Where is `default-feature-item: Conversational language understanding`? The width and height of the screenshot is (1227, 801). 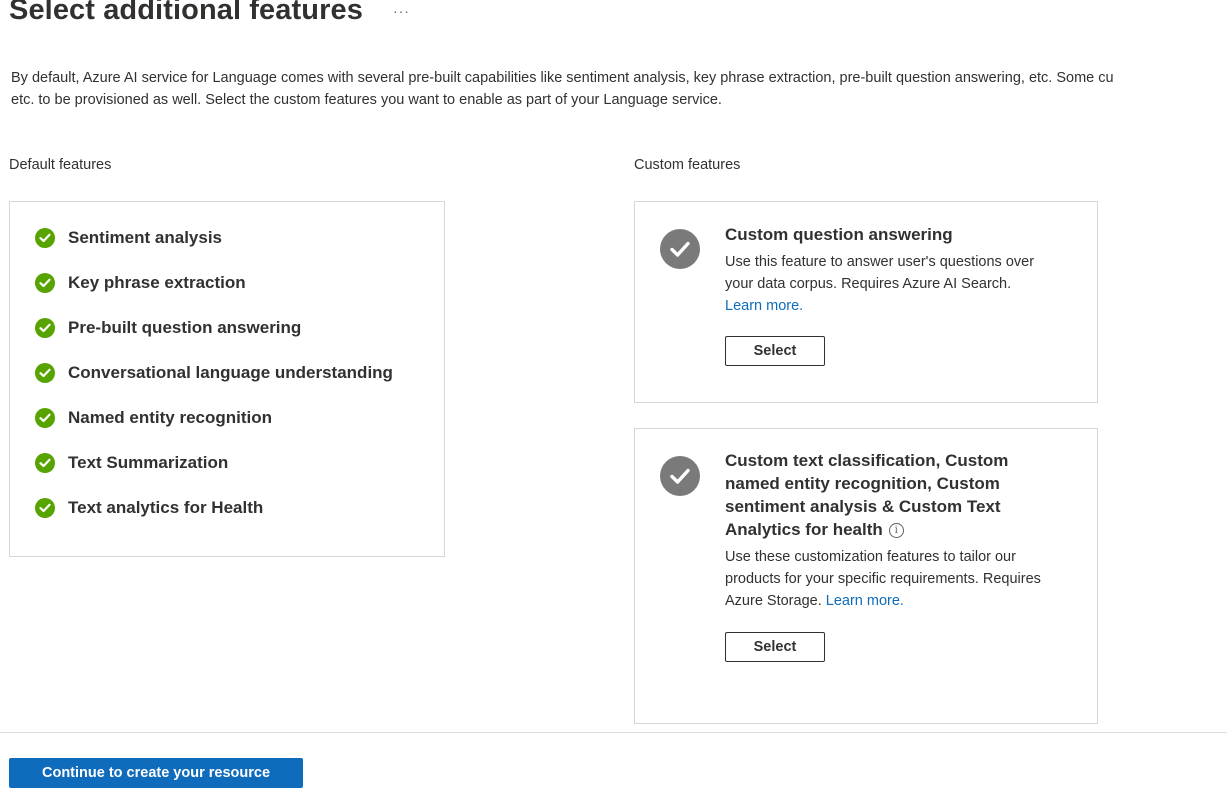 default-feature-item: Conversational language understanding is located at coordinates (214, 373).